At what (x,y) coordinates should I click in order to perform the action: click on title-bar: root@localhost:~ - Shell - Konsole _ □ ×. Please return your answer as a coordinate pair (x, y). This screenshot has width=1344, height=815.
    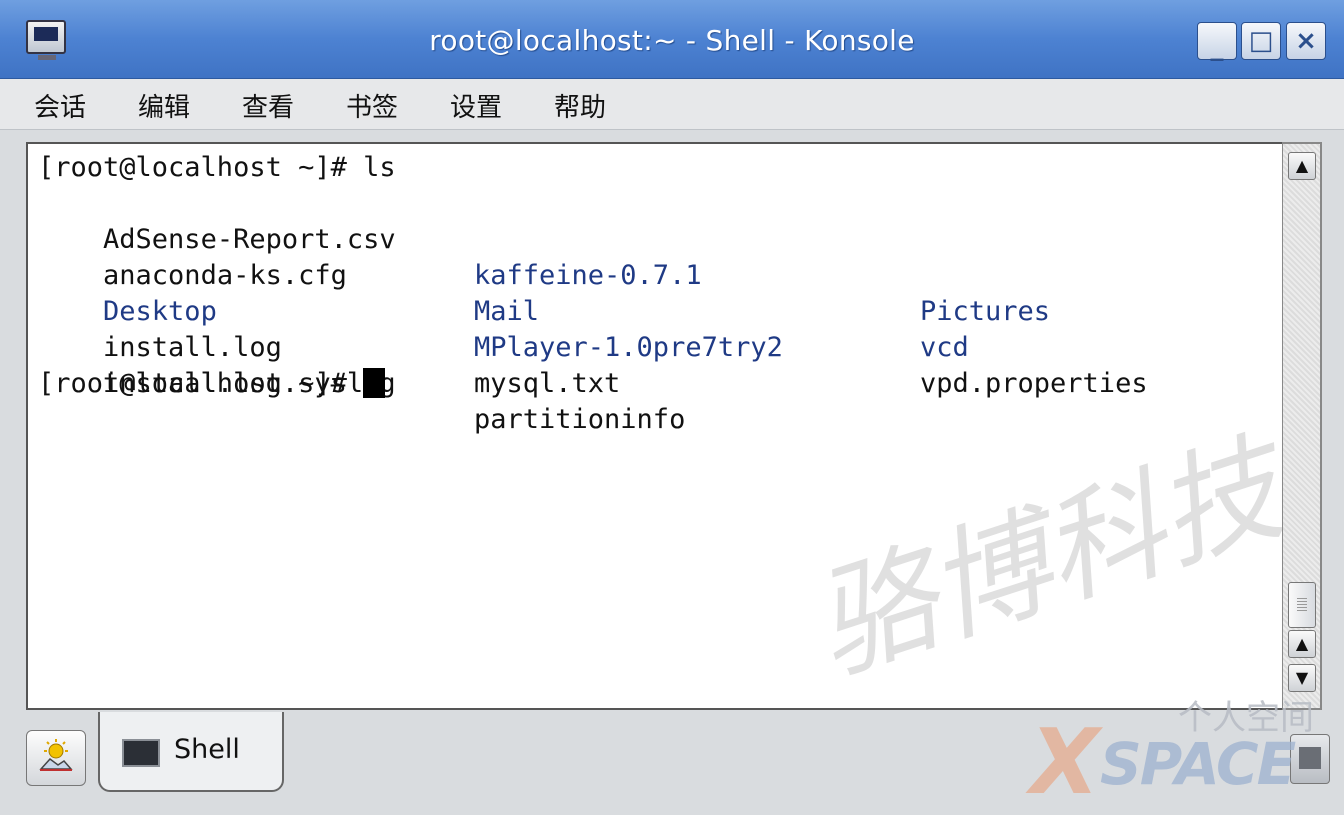
    Looking at the image, I should click on (672, 39).